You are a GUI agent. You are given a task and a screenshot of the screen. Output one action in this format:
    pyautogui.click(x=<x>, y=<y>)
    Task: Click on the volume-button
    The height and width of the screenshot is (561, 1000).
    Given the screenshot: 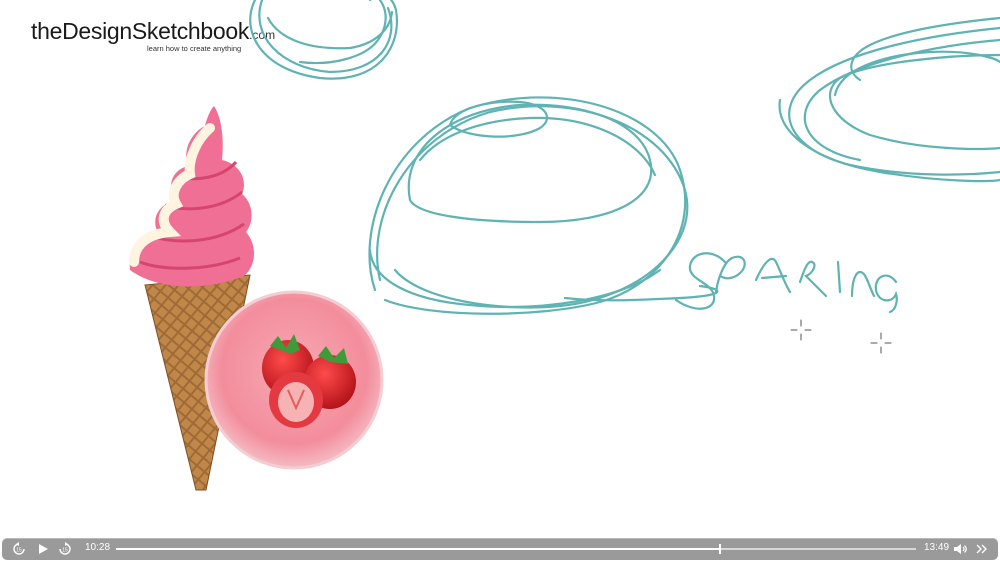 What is the action you would take?
    pyautogui.click(x=960, y=549)
    